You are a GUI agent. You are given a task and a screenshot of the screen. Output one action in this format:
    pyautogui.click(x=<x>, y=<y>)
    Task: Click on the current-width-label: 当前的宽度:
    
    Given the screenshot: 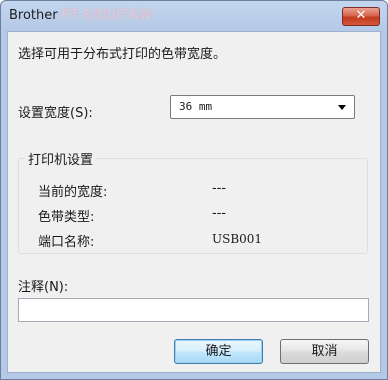 What is the action you would take?
    pyautogui.click(x=73, y=192)
    